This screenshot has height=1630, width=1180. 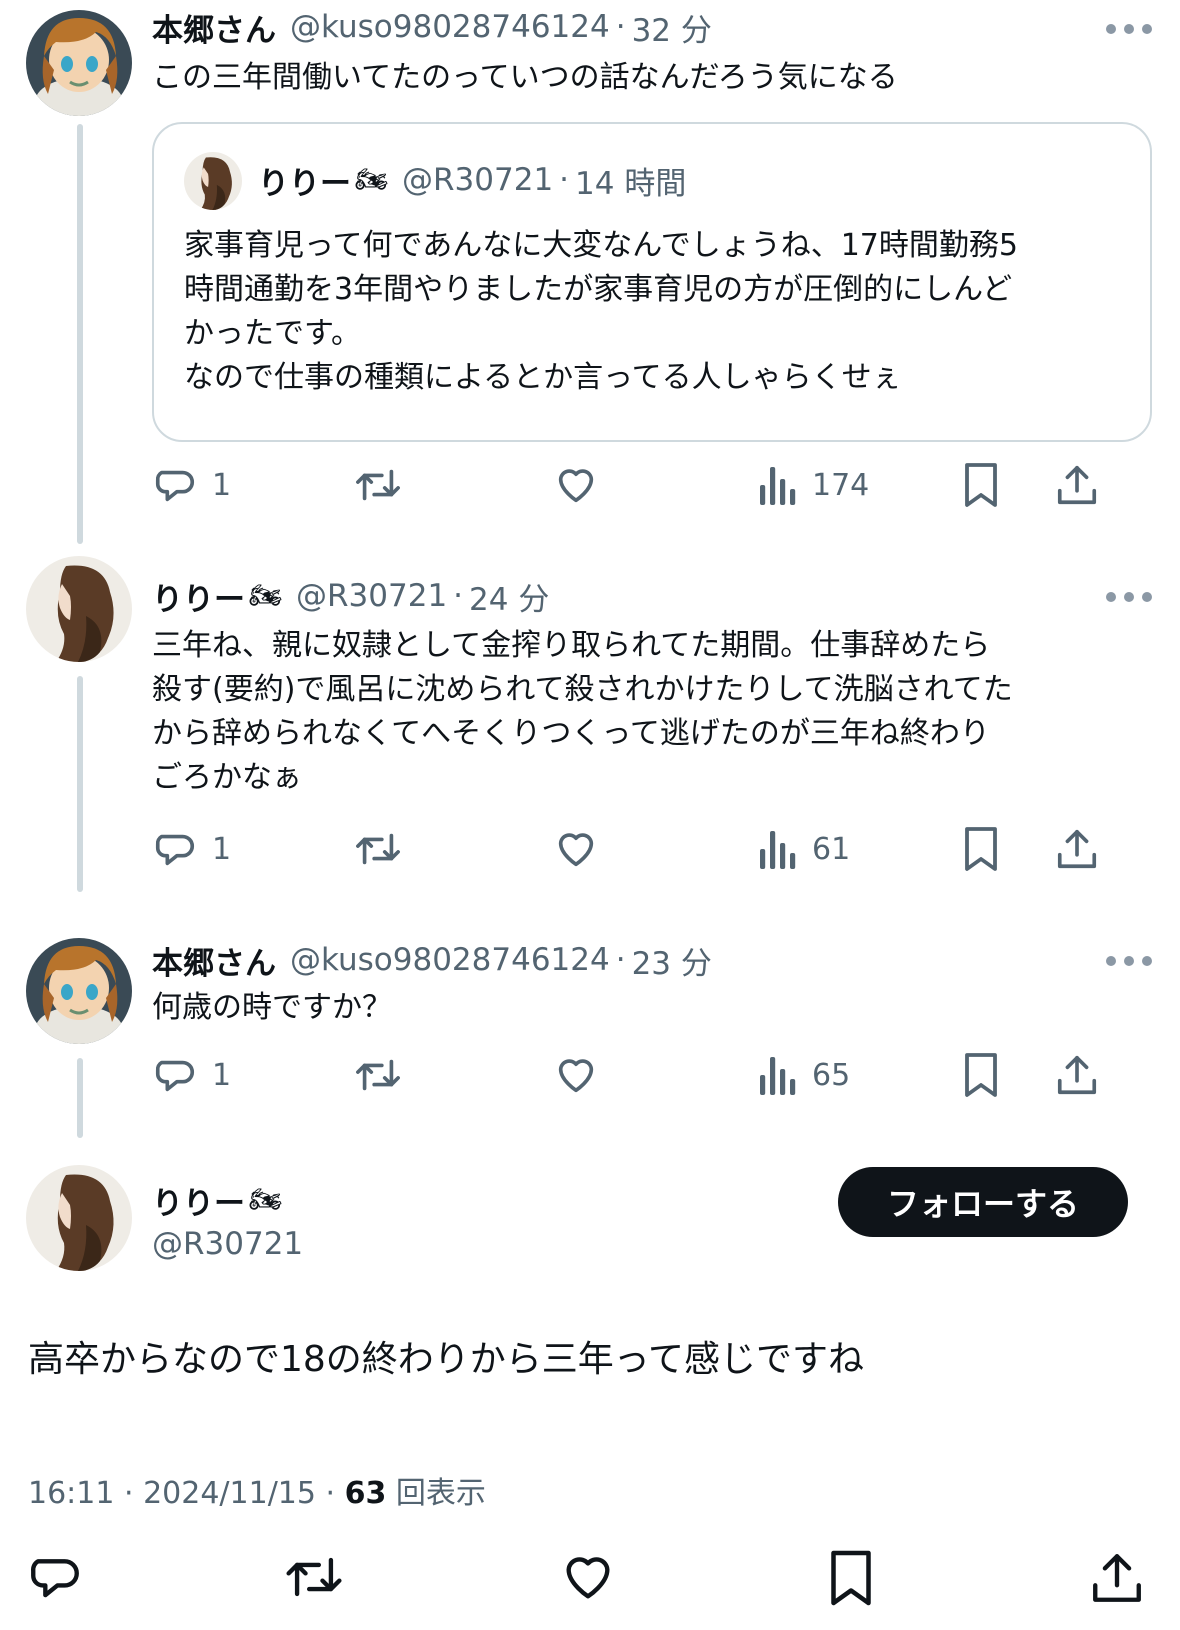 I want to click on post-text: 何歳の時ですか？, so click(x=272, y=1007).